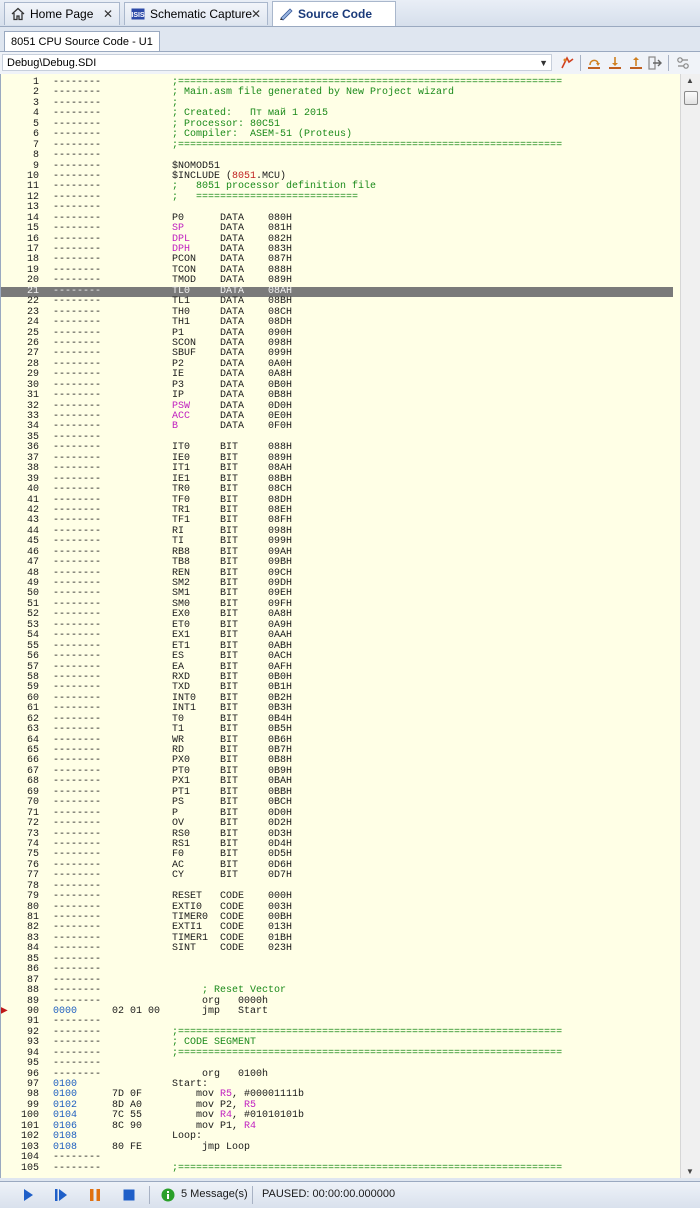 The image size is (700, 1208). Describe the element at coordinates (567, 63) in the screenshot. I see `run-to-cursor-button` at that location.